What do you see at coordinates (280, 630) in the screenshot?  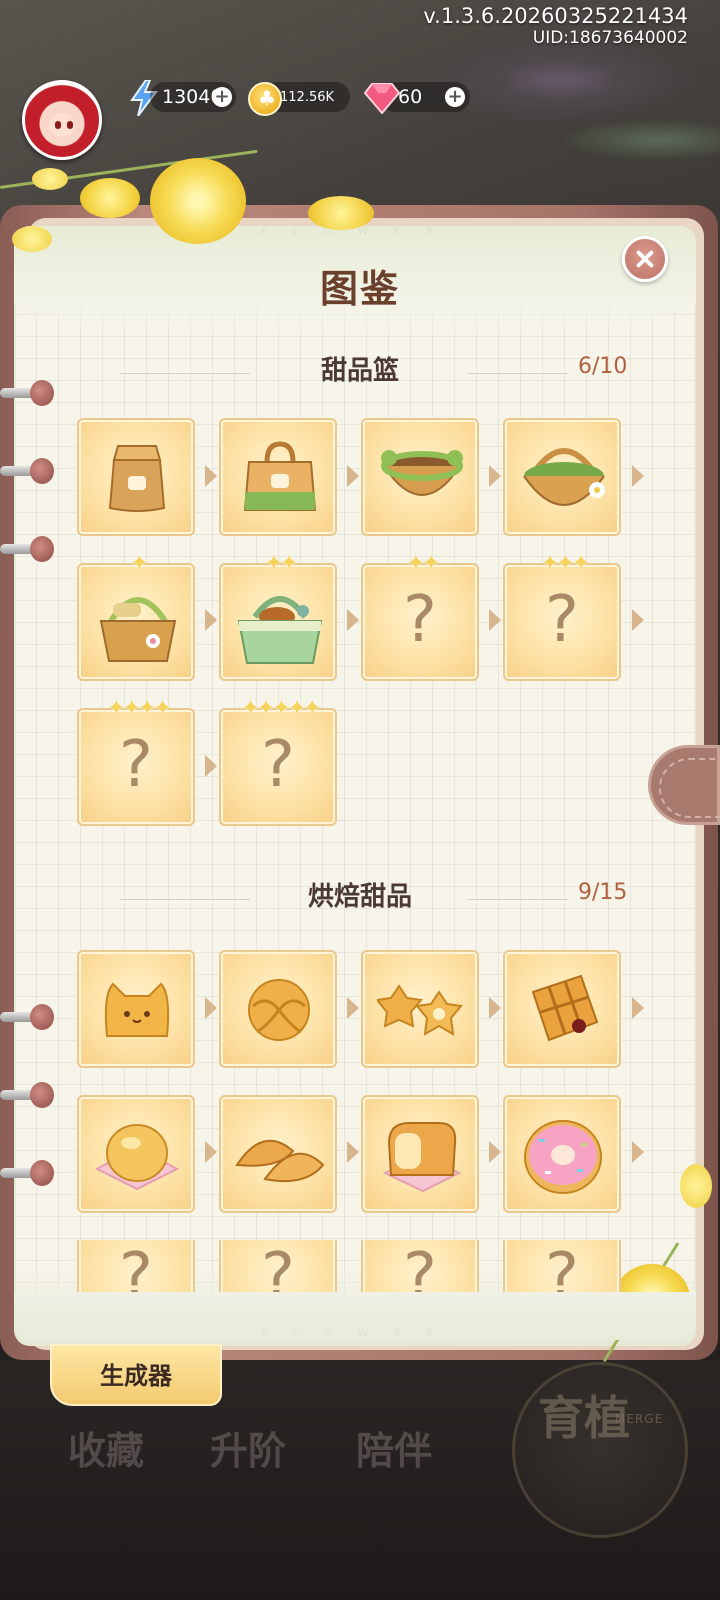 I see `picnic-basket-icon` at bounding box center [280, 630].